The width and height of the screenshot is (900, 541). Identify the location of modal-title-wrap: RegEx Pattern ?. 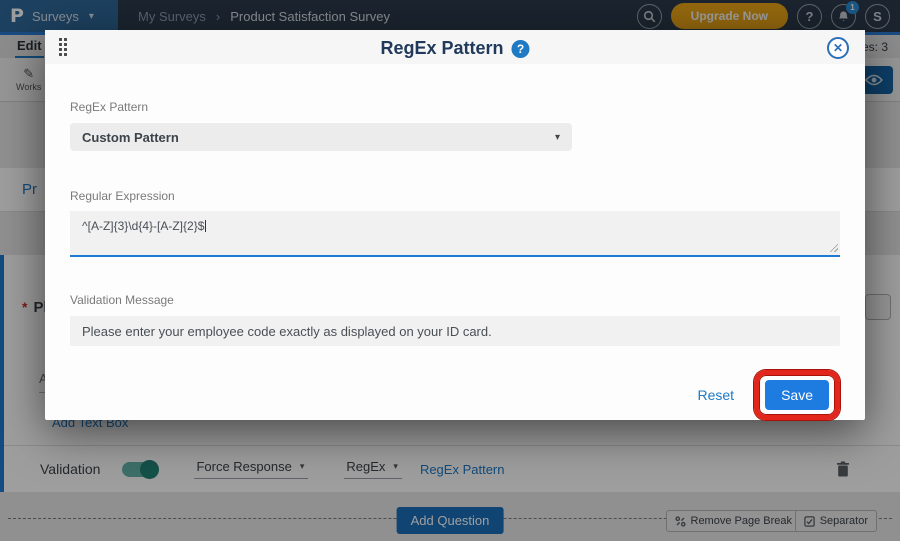
(455, 48).